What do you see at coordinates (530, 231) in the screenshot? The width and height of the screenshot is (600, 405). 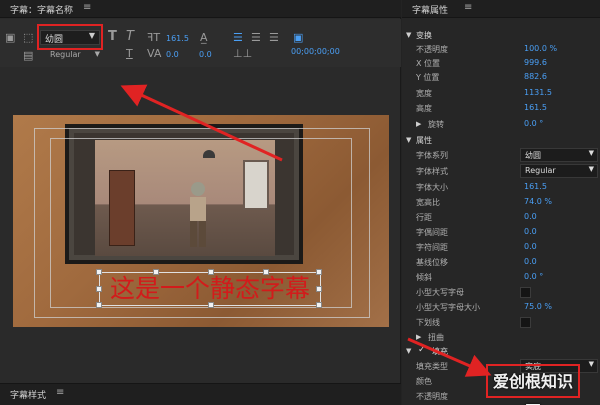 I see `kerning-value: 0.0` at bounding box center [530, 231].